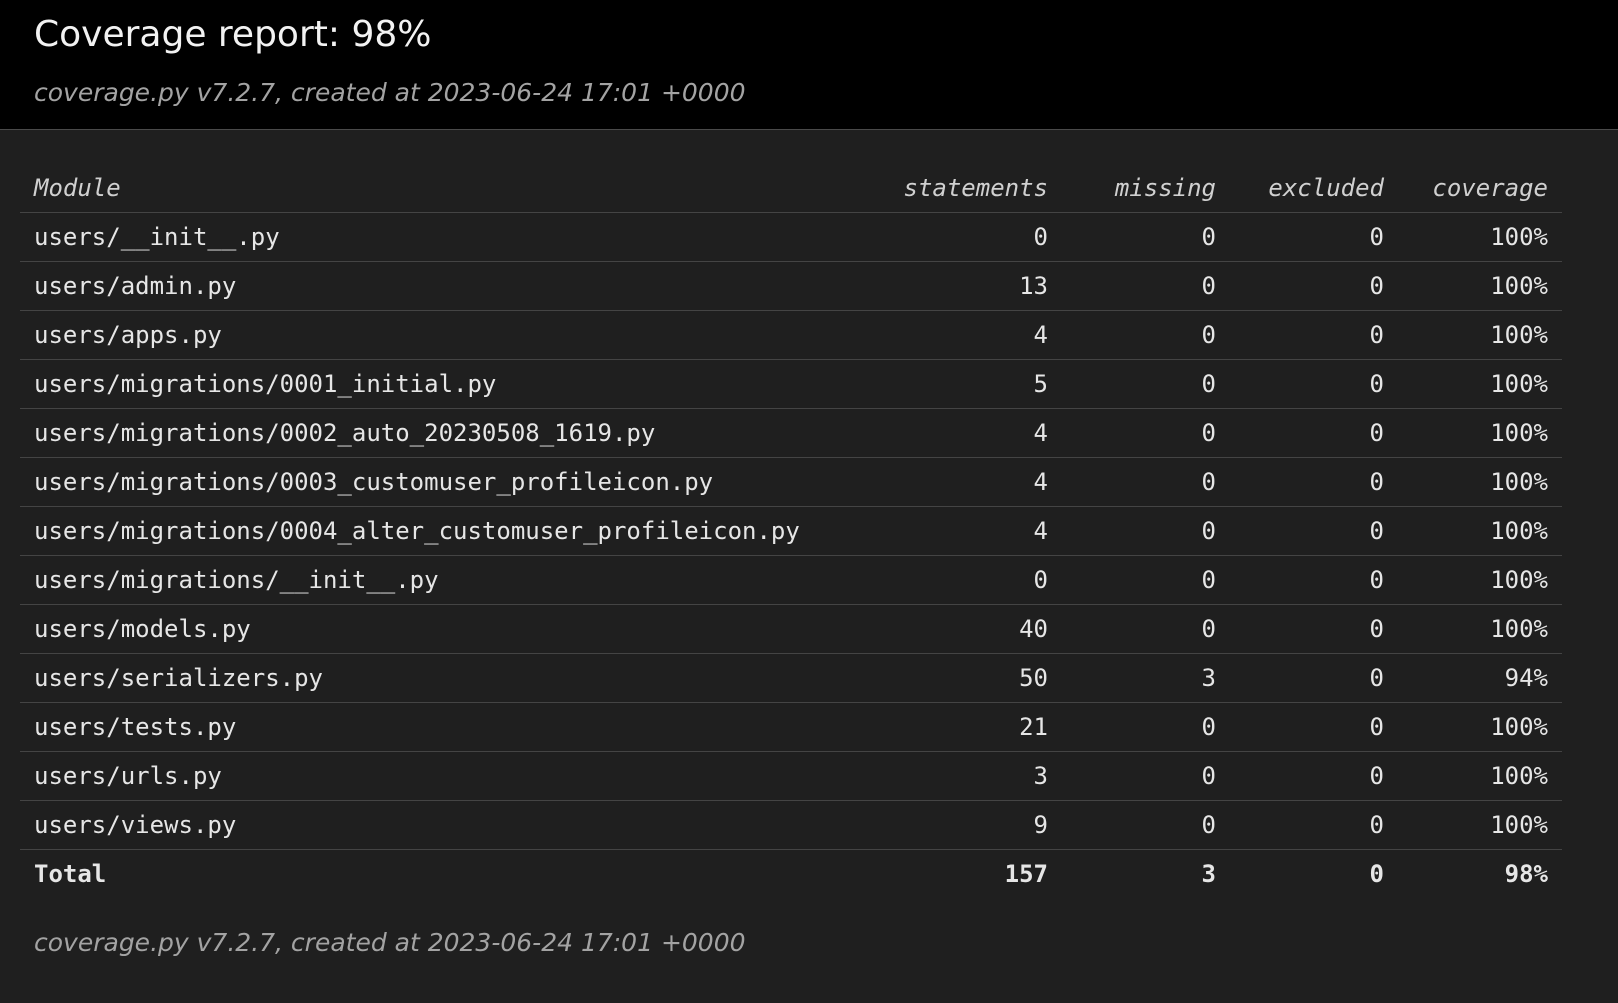 The height and width of the screenshot is (1003, 1618). What do you see at coordinates (70, 874) in the screenshot?
I see `total-label: Total` at bounding box center [70, 874].